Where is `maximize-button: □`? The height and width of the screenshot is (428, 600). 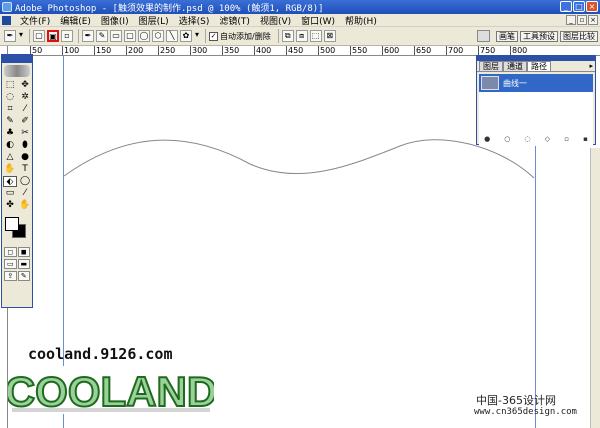
maximize-button: □ is located at coordinates (579, 6).